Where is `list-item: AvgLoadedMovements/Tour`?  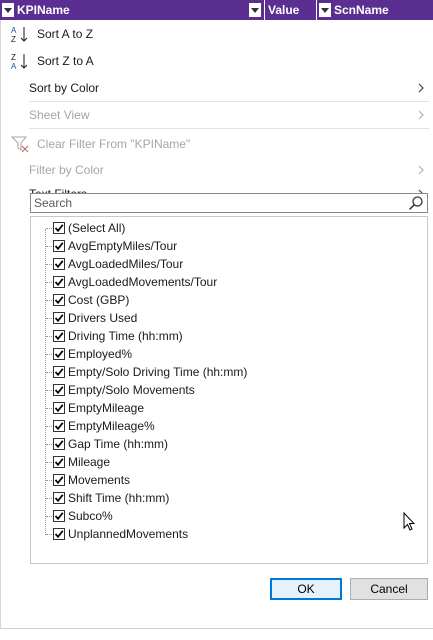 list-item: AvgLoadedMovements/Tour is located at coordinates (229, 282).